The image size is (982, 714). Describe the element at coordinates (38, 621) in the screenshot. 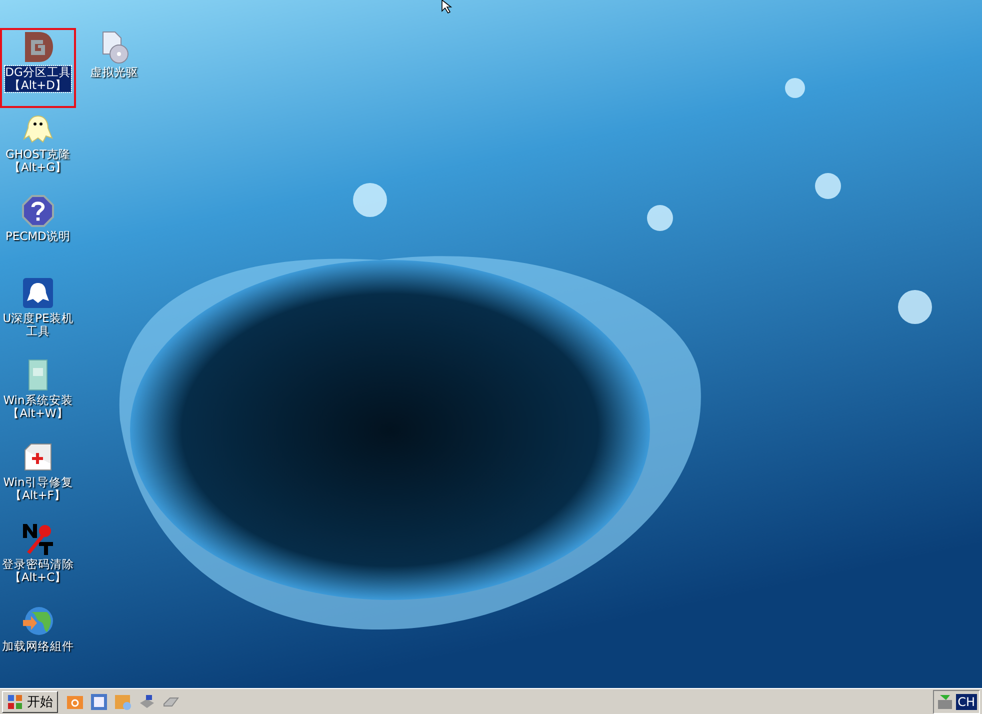

I see `globe-icon` at that location.